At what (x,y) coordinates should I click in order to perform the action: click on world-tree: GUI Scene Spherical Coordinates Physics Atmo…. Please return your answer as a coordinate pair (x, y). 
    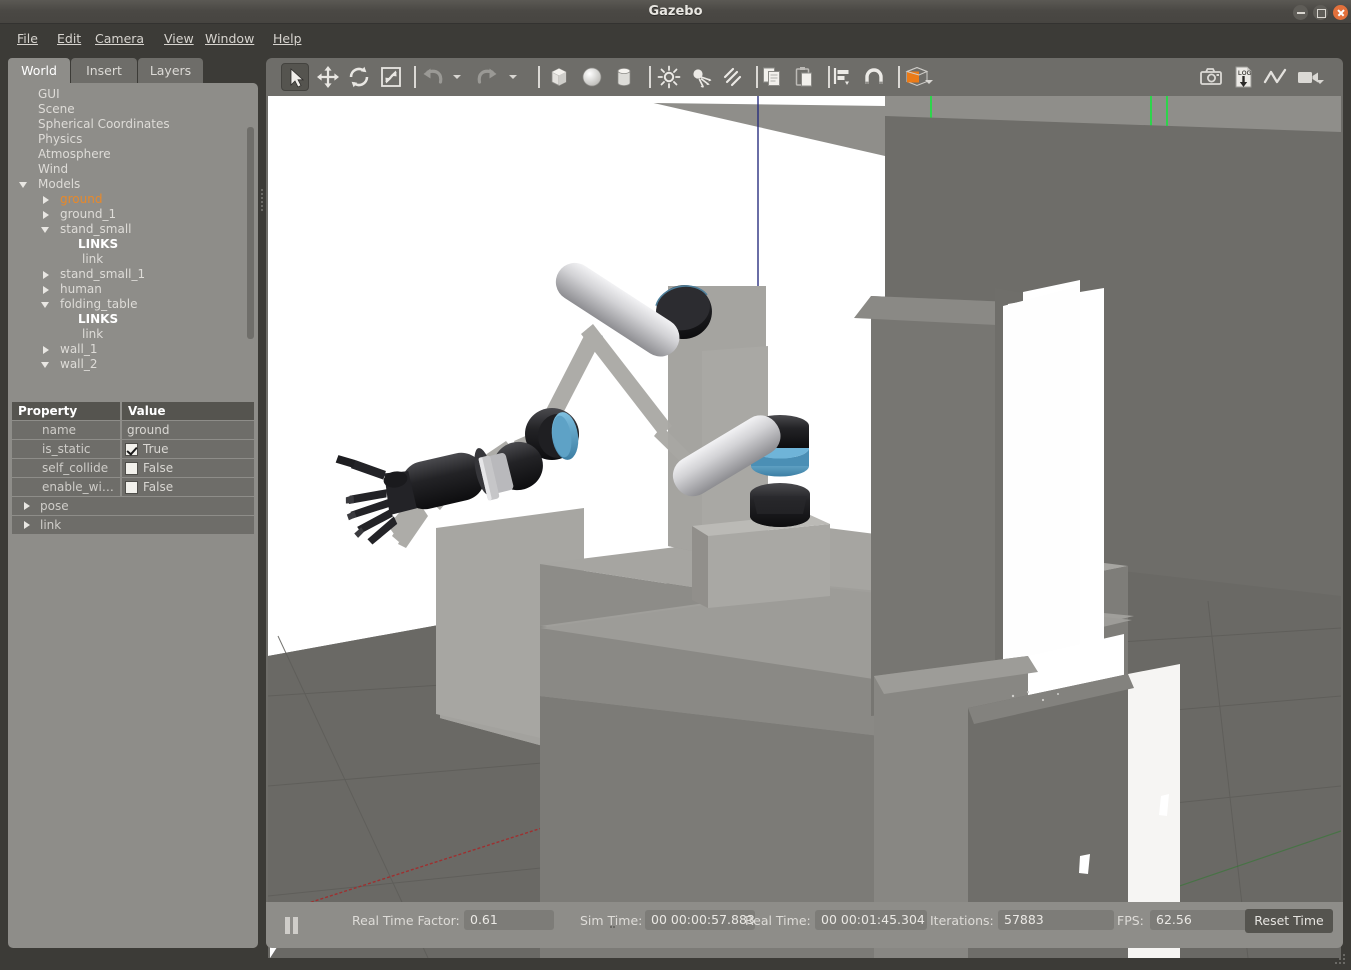
    Looking at the image, I should click on (133, 232).